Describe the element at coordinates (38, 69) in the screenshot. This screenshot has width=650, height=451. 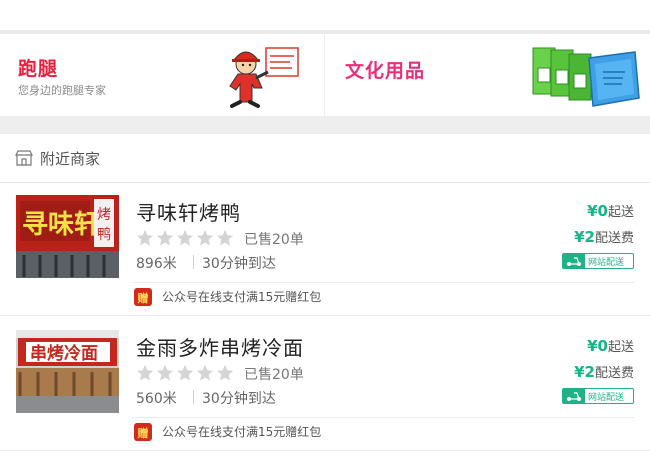
I see `category-errand-title: 跑腿` at that location.